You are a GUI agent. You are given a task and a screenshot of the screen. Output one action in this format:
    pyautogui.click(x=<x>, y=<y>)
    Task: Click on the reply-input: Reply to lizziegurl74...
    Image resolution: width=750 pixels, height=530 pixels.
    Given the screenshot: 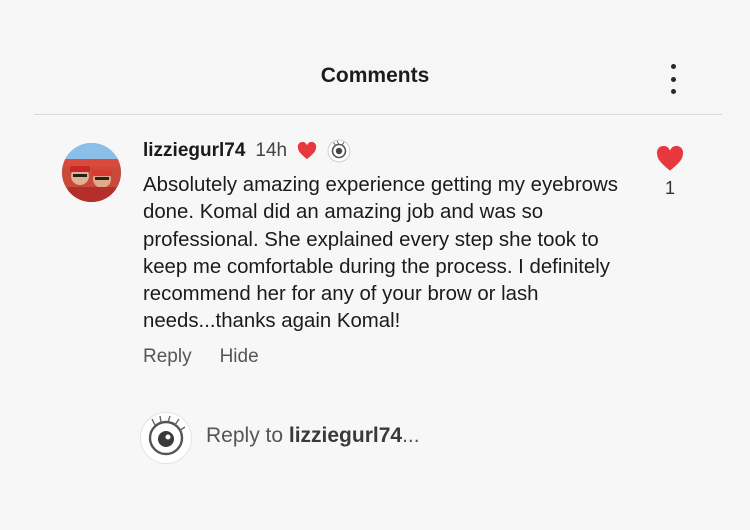 What is the action you would take?
    pyautogui.click(x=313, y=436)
    